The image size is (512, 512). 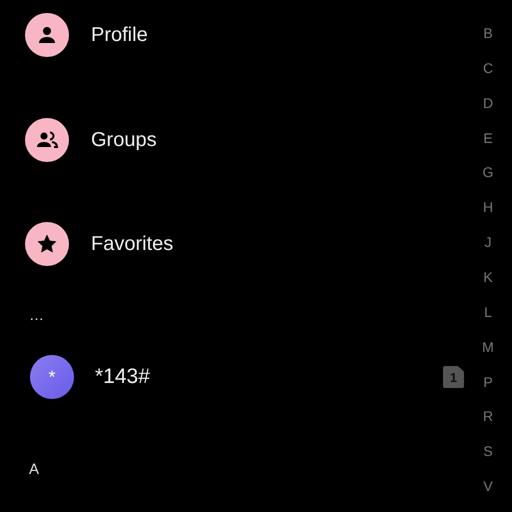 What do you see at coordinates (488, 68) in the screenshot?
I see `index-letter: C` at bounding box center [488, 68].